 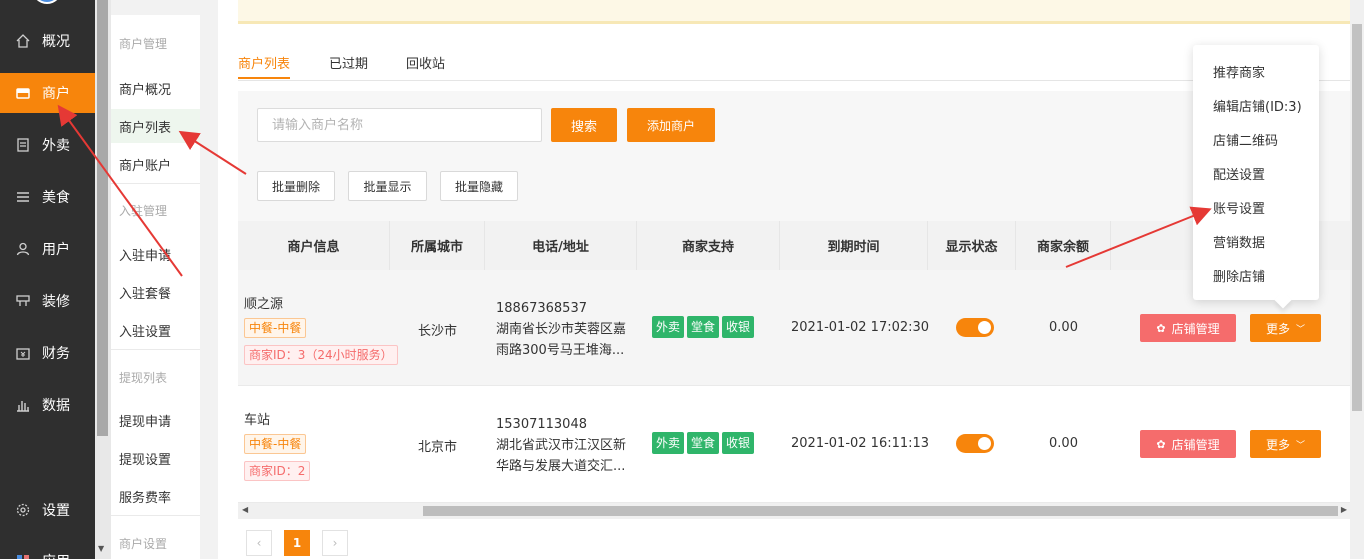 I want to click on prev-page-button: ‹, so click(x=259, y=543).